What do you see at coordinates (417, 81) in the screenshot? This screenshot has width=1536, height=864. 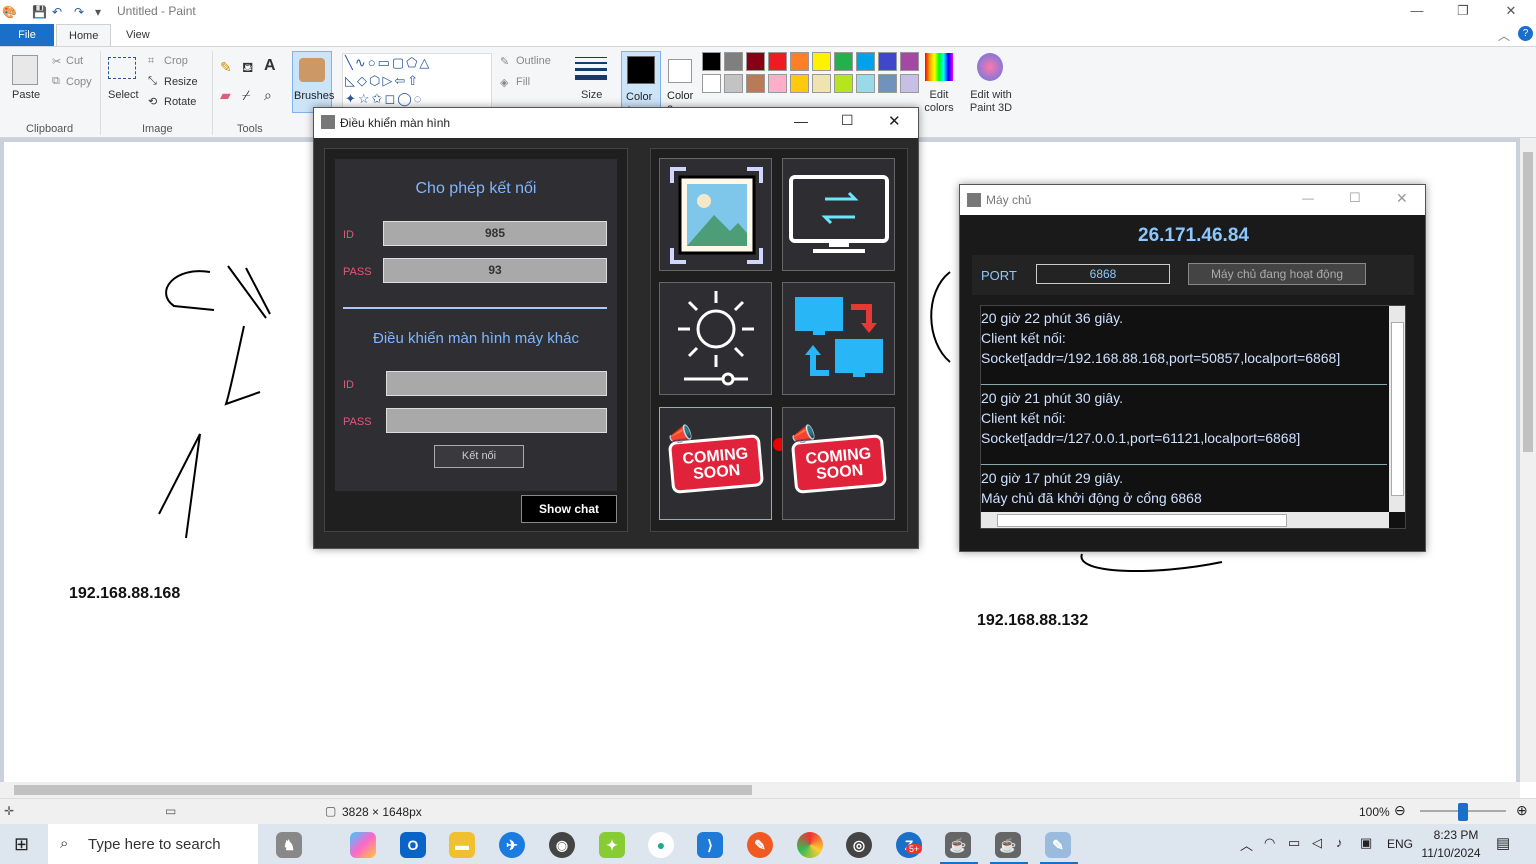 I see `shapes-gallery: ╲∿○▭▢⬠△ ◺◇⬡▷⇦⇧ ✦☆✩◻◯◌` at bounding box center [417, 81].